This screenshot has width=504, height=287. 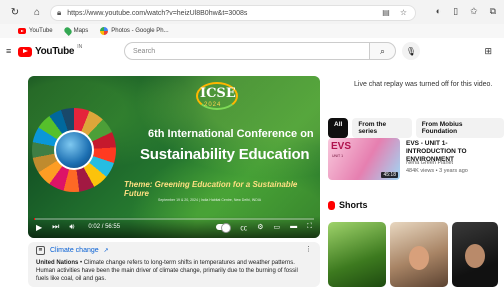 I want to click on captions-icon: ㏄, so click(x=243, y=228).